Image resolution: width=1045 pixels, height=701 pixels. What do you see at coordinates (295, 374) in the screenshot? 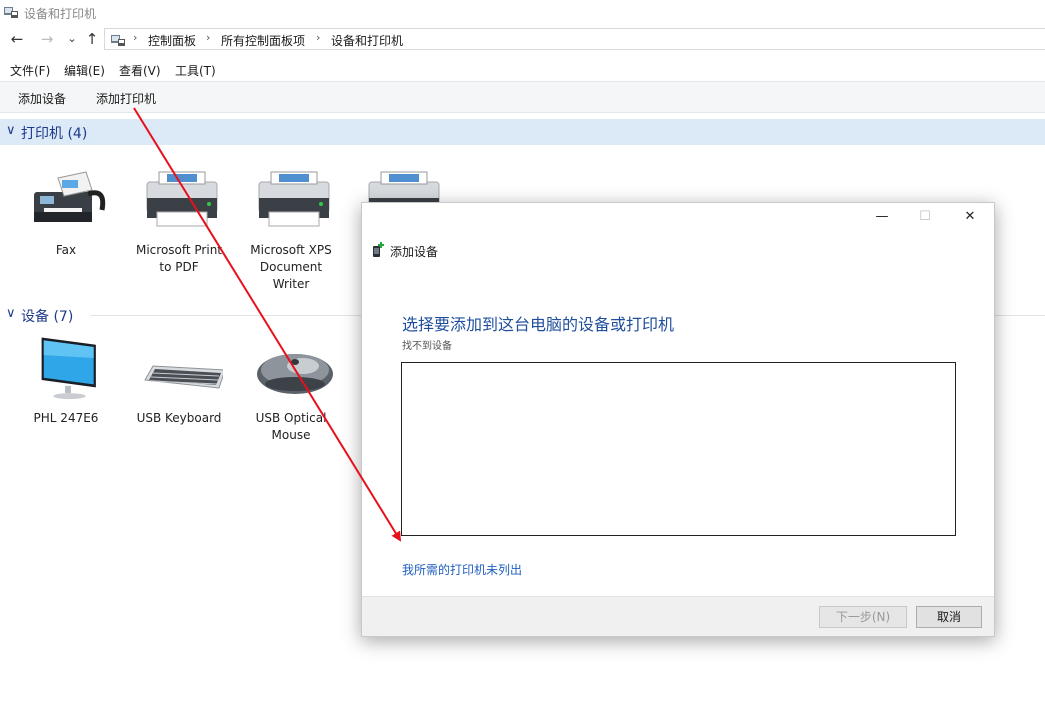
I see `mouse-icon` at bounding box center [295, 374].